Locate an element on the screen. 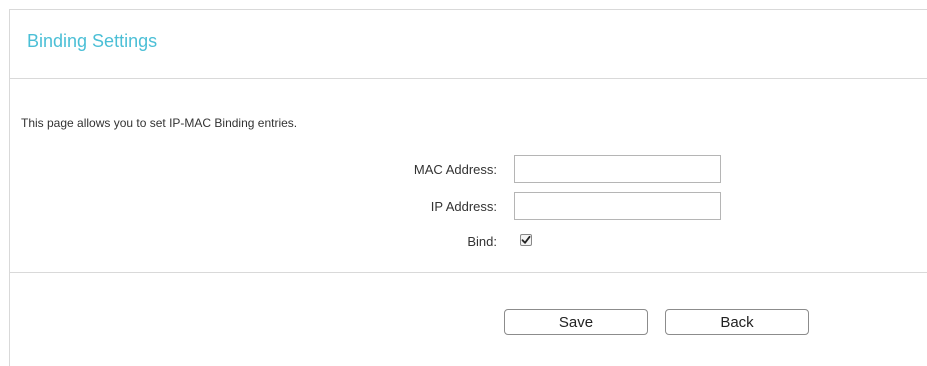 The width and height of the screenshot is (927, 366). bind-row: Bind: is located at coordinates (468, 242).